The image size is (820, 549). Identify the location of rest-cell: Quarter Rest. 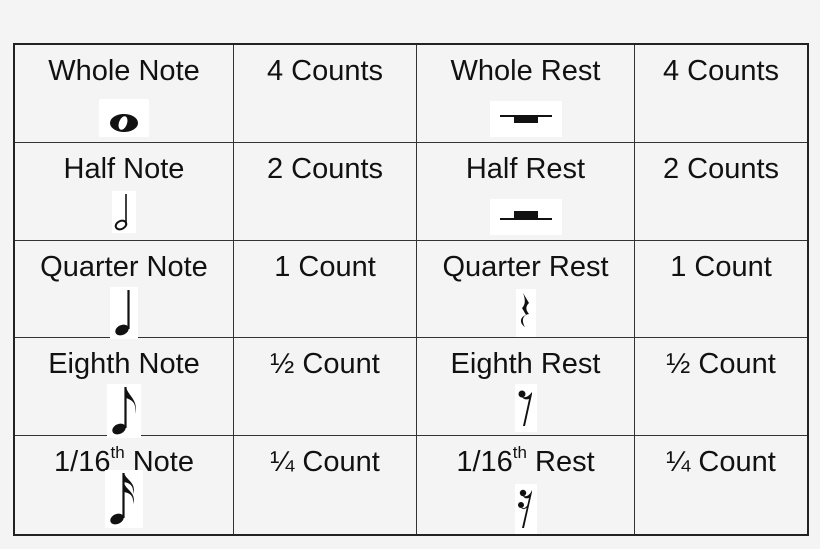
(526, 289).